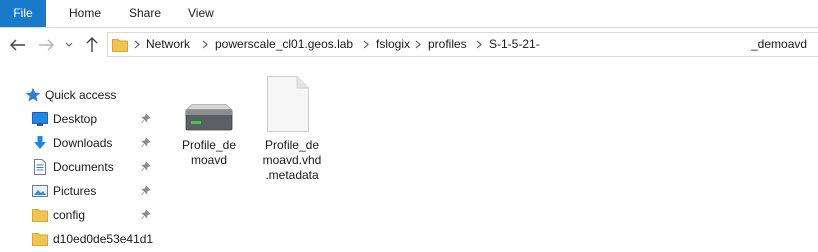 The image size is (818, 252). What do you see at coordinates (40, 167) in the screenshot?
I see `documents-icon` at bounding box center [40, 167].